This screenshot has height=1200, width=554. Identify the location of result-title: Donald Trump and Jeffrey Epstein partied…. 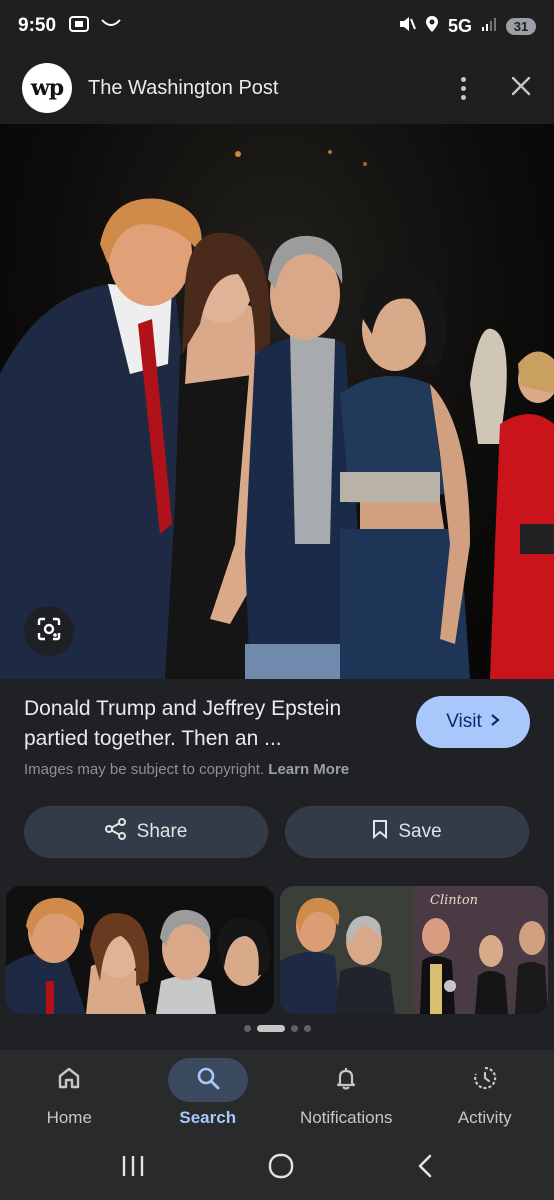
(209, 724).